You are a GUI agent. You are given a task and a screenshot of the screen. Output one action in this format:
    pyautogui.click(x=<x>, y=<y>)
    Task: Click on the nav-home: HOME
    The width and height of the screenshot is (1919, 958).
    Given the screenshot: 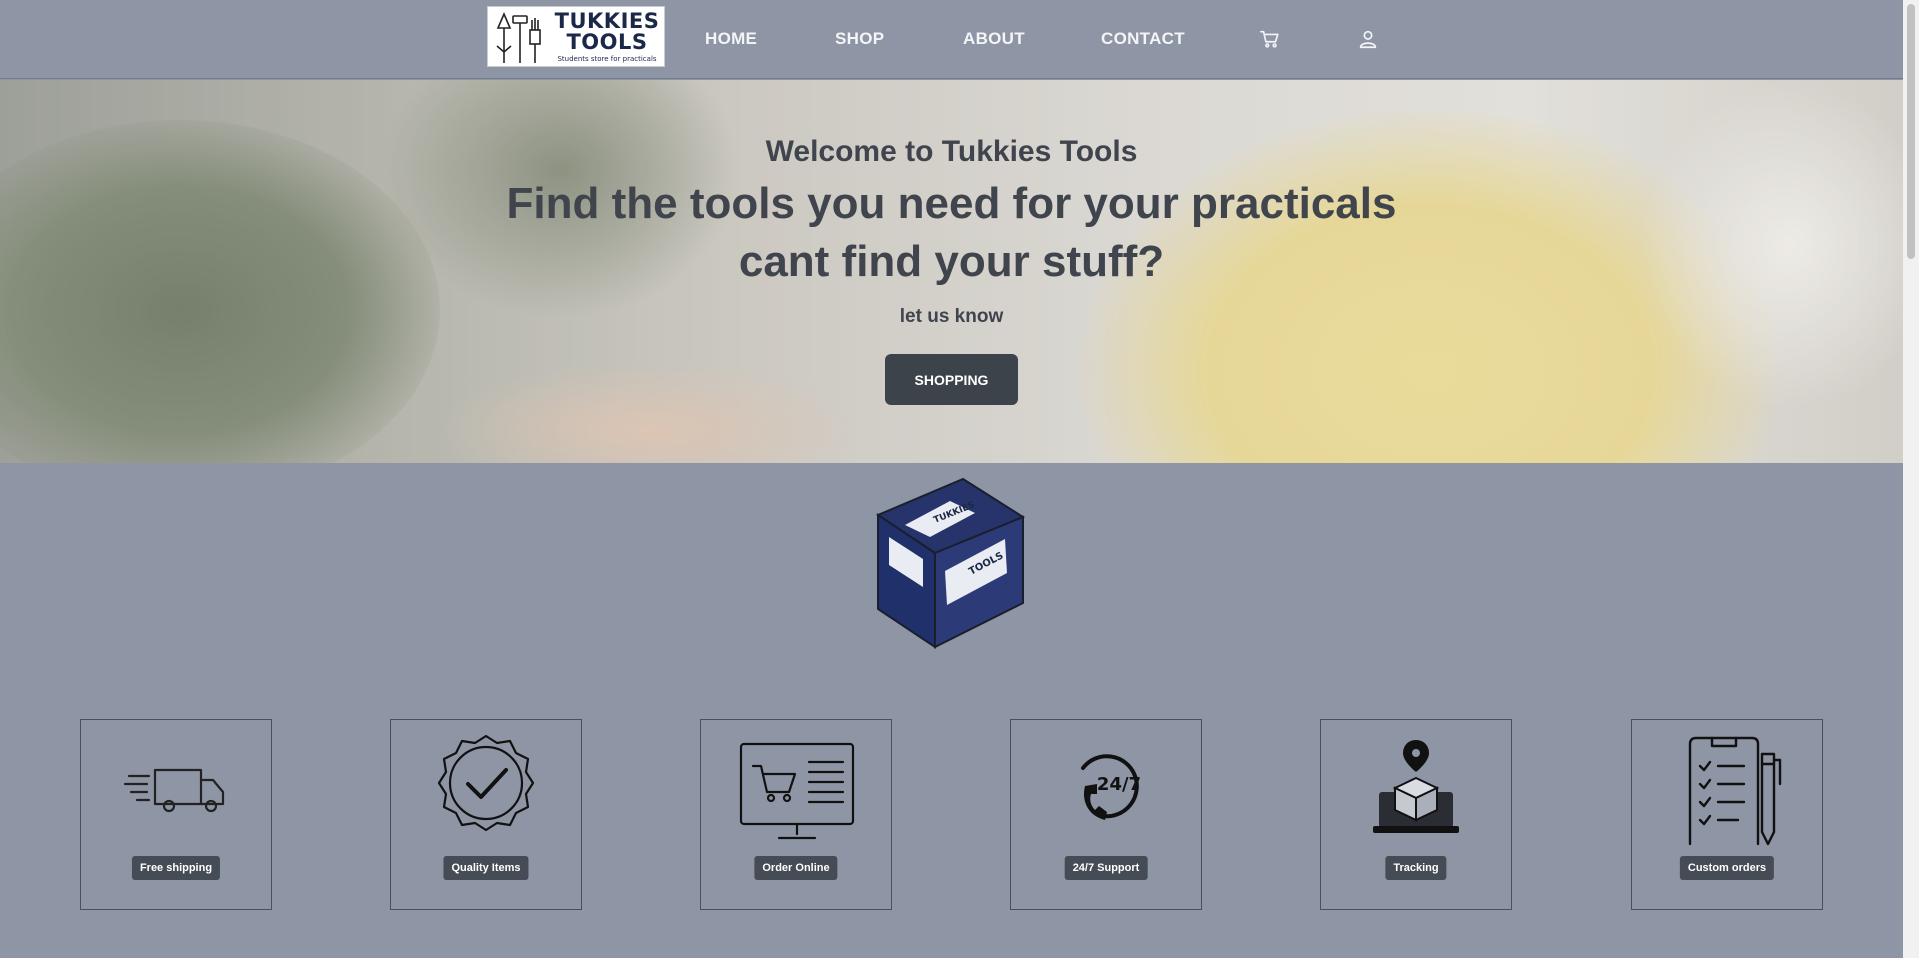 What is the action you would take?
    pyautogui.click(x=731, y=39)
    